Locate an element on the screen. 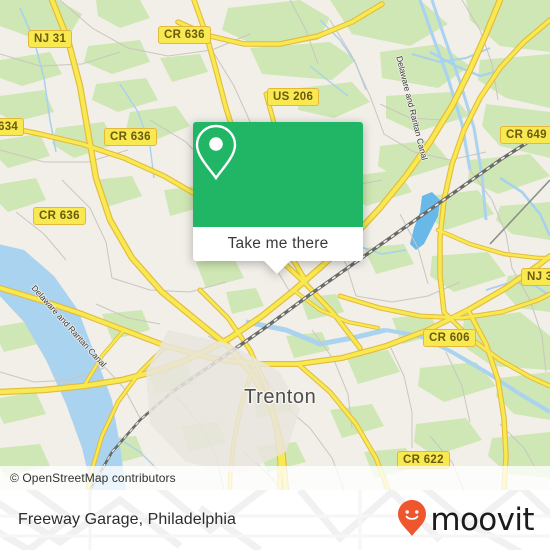 Image resolution: width=550 pixels, height=550 pixels. road-shield: 634 is located at coordinates (12, 127).